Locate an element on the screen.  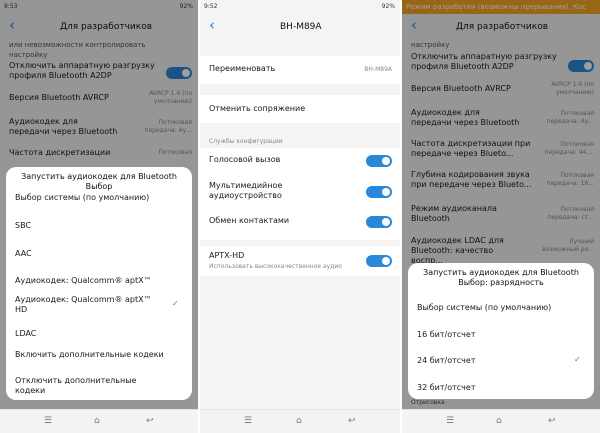
dialog-title: Запустить аудиокодек для Bluetooth Выбор is located at coordinates (99, 181).